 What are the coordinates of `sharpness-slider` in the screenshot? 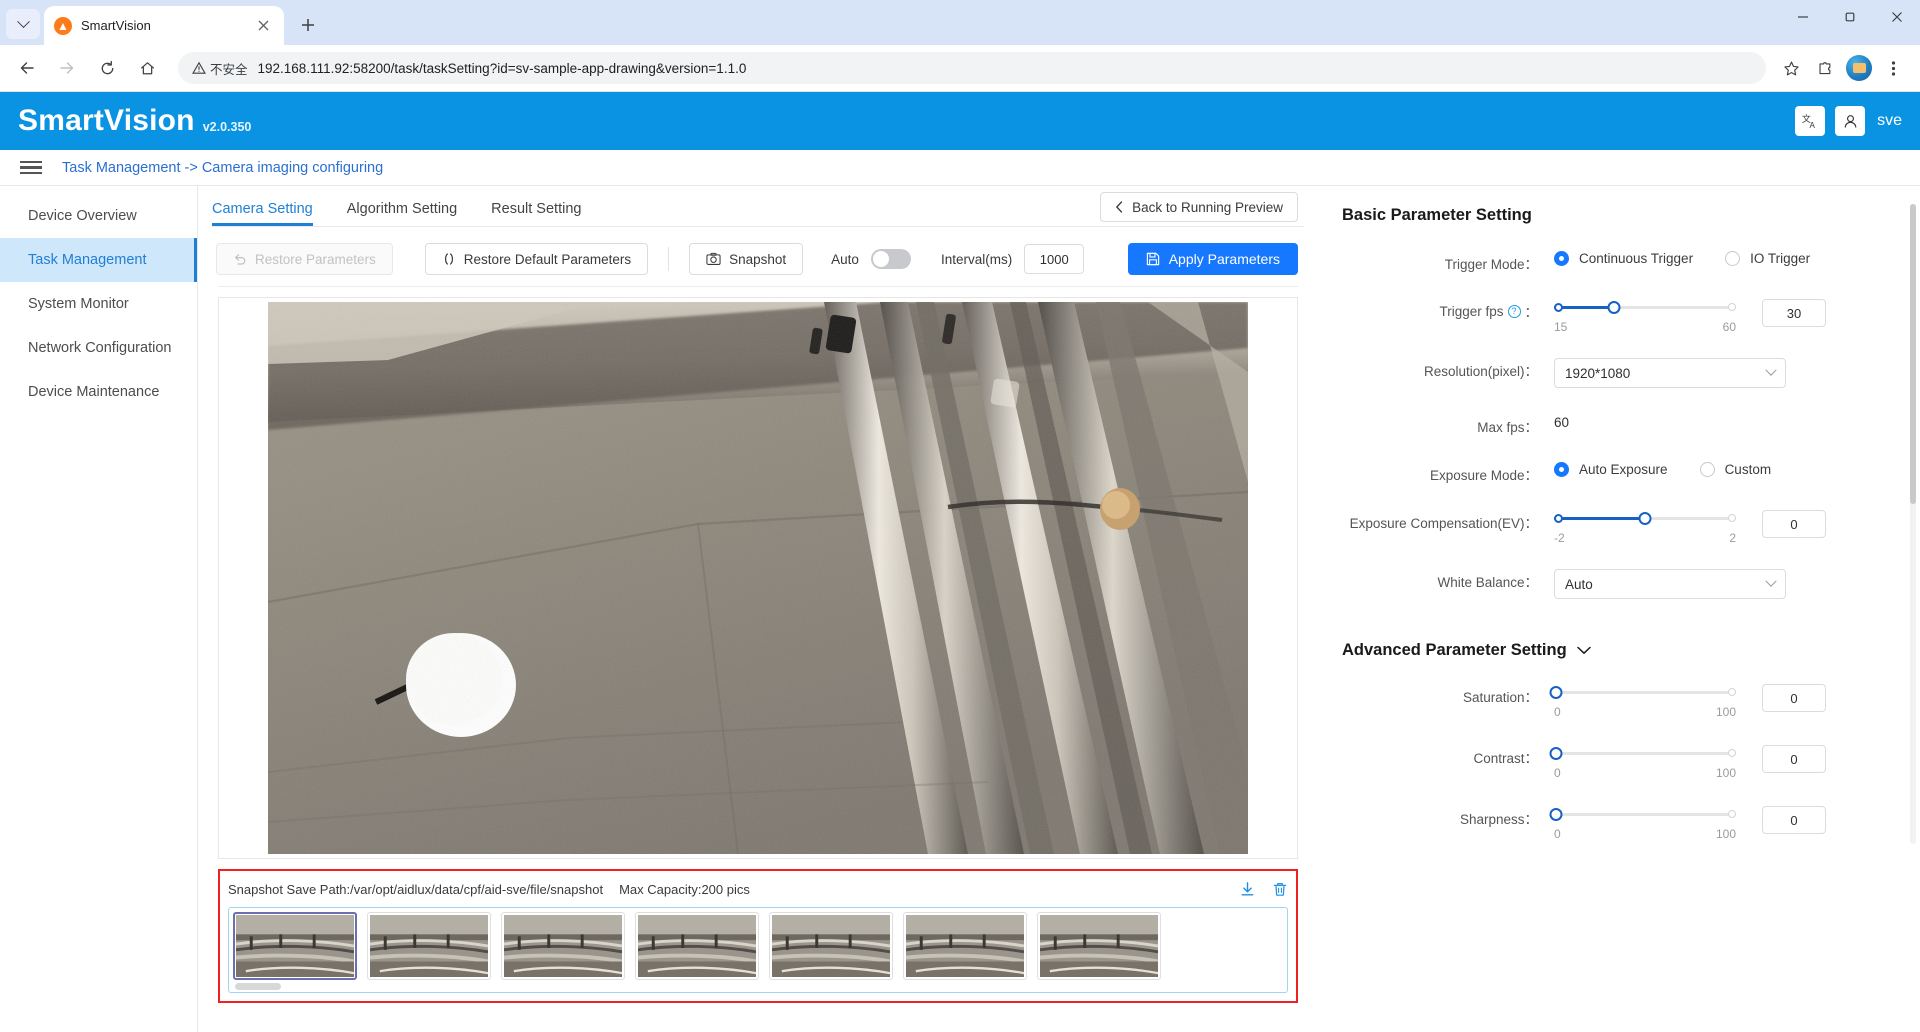 It's located at (1642, 814).